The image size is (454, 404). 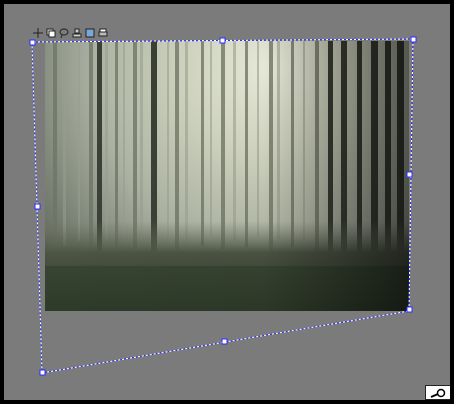 I want to click on print-icon, so click(x=102, y=33).